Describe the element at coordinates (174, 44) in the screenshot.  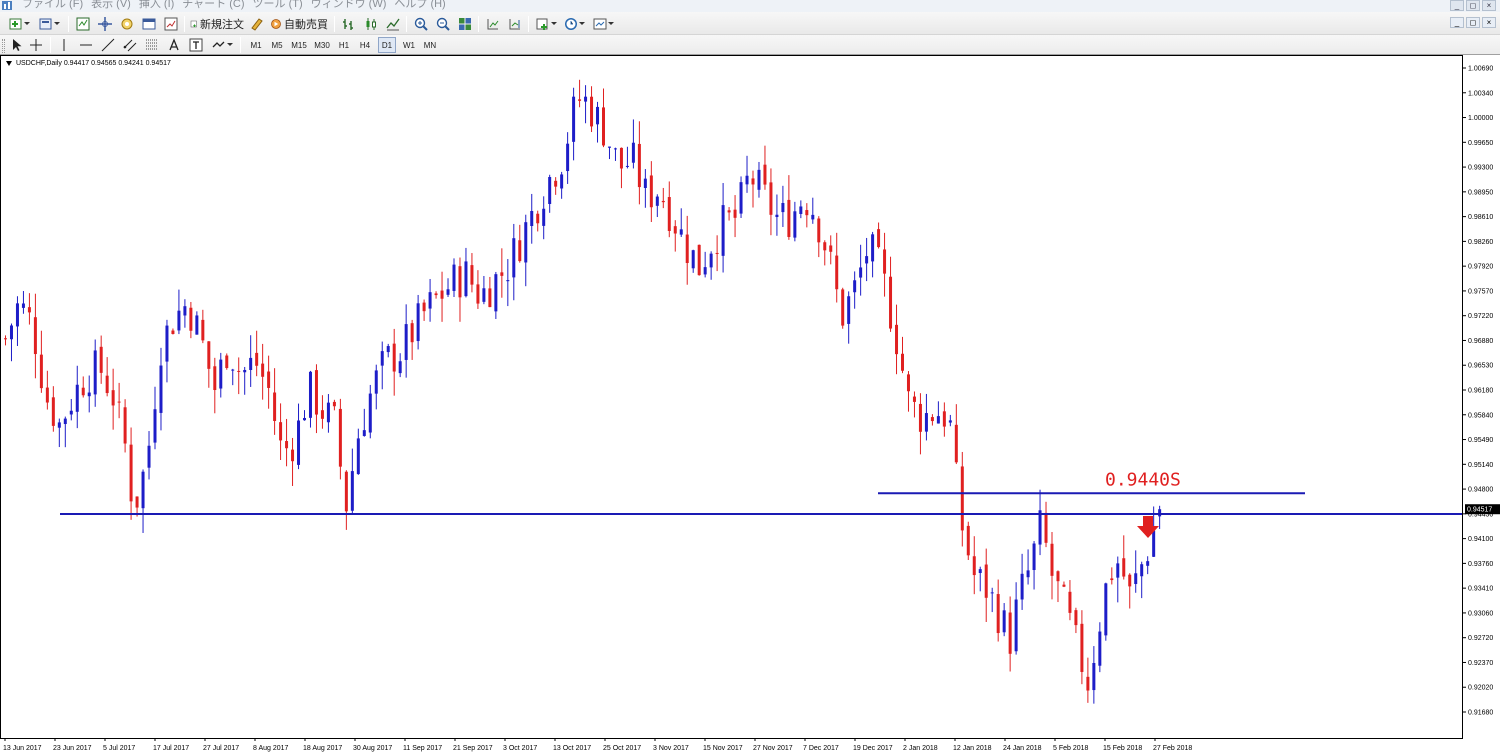
I see `text-button` at that location.